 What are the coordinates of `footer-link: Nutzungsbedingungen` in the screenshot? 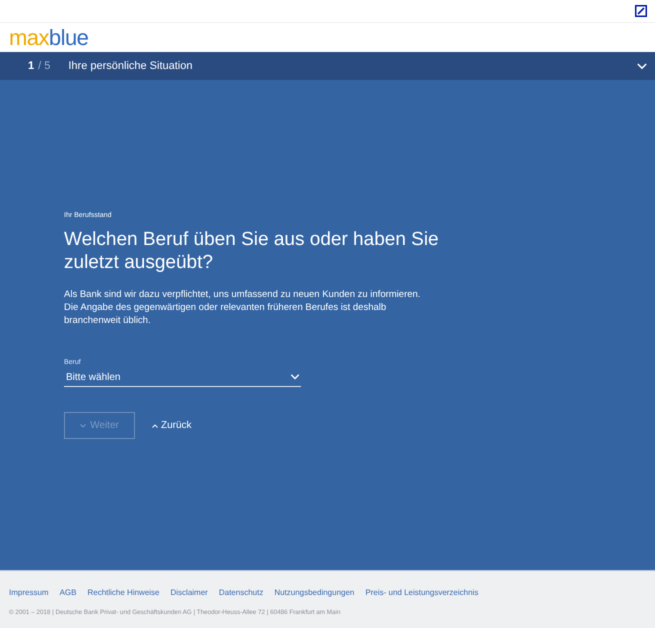 It's located at (314, 593).